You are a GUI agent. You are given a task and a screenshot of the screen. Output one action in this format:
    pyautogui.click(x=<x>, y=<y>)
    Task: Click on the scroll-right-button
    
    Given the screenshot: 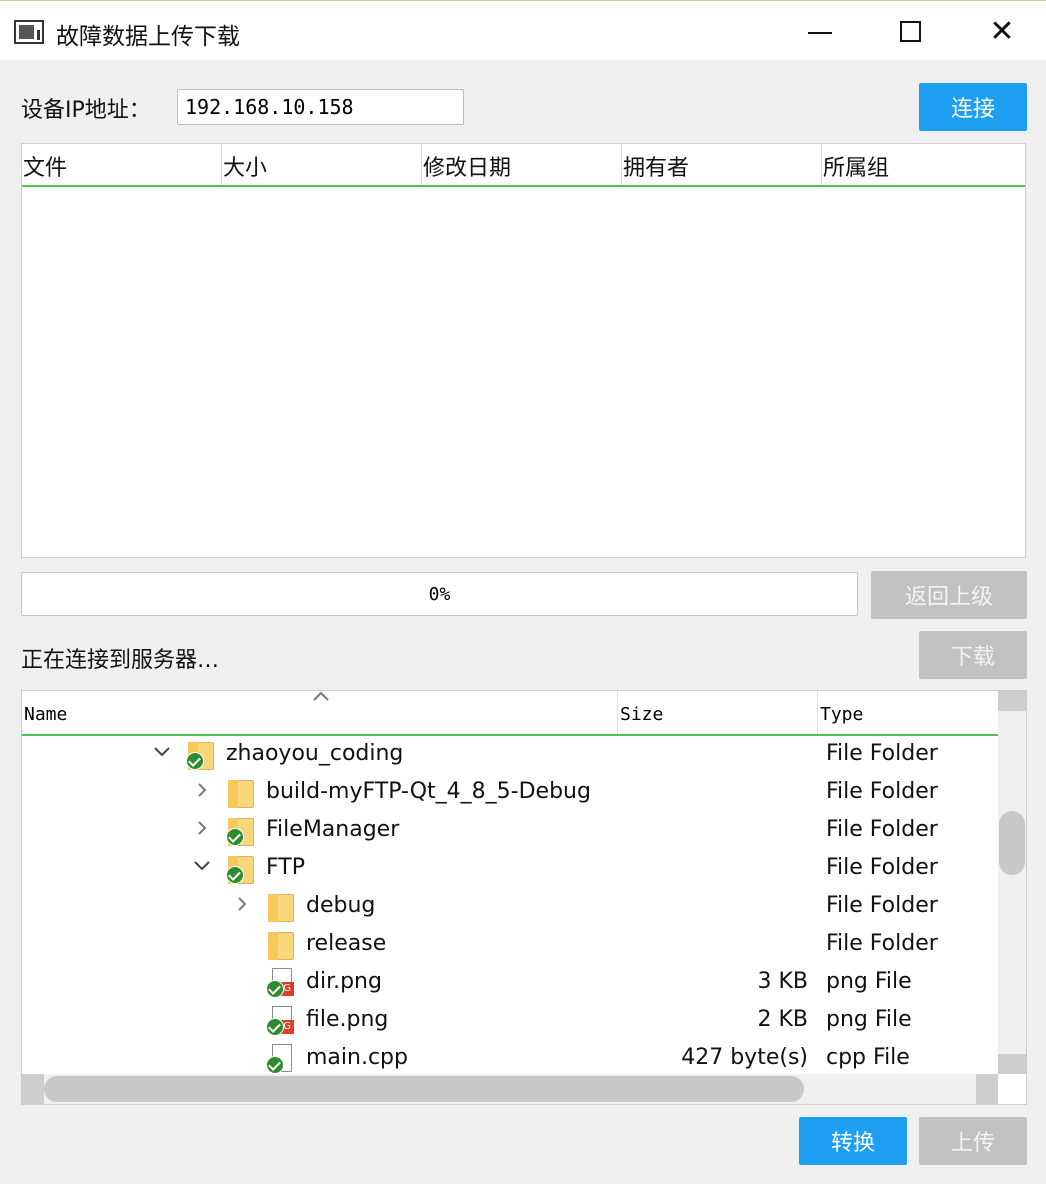 What is the action you would take?
    pyautogui.click(x=987, y=1089)
    